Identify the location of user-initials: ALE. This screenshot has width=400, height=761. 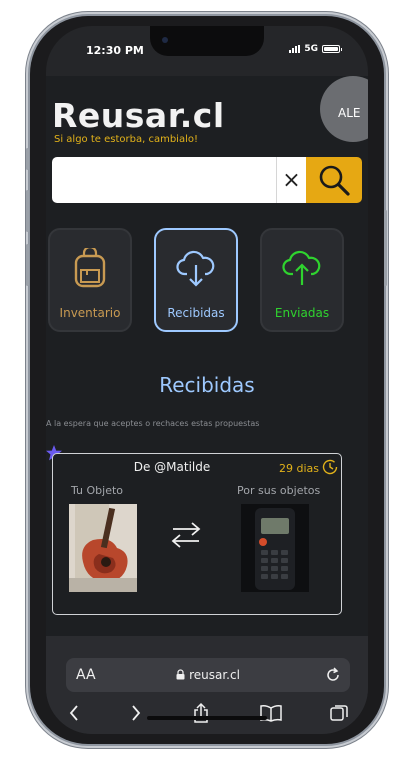
(349, 113).